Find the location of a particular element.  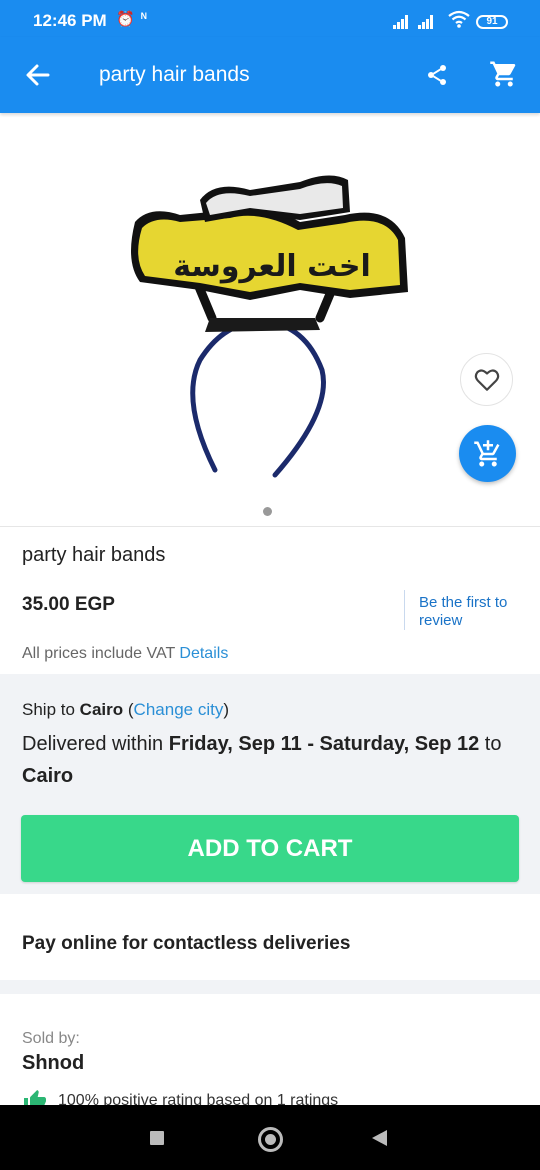

delivery-to-label: to is located at coordinates (493, 744).